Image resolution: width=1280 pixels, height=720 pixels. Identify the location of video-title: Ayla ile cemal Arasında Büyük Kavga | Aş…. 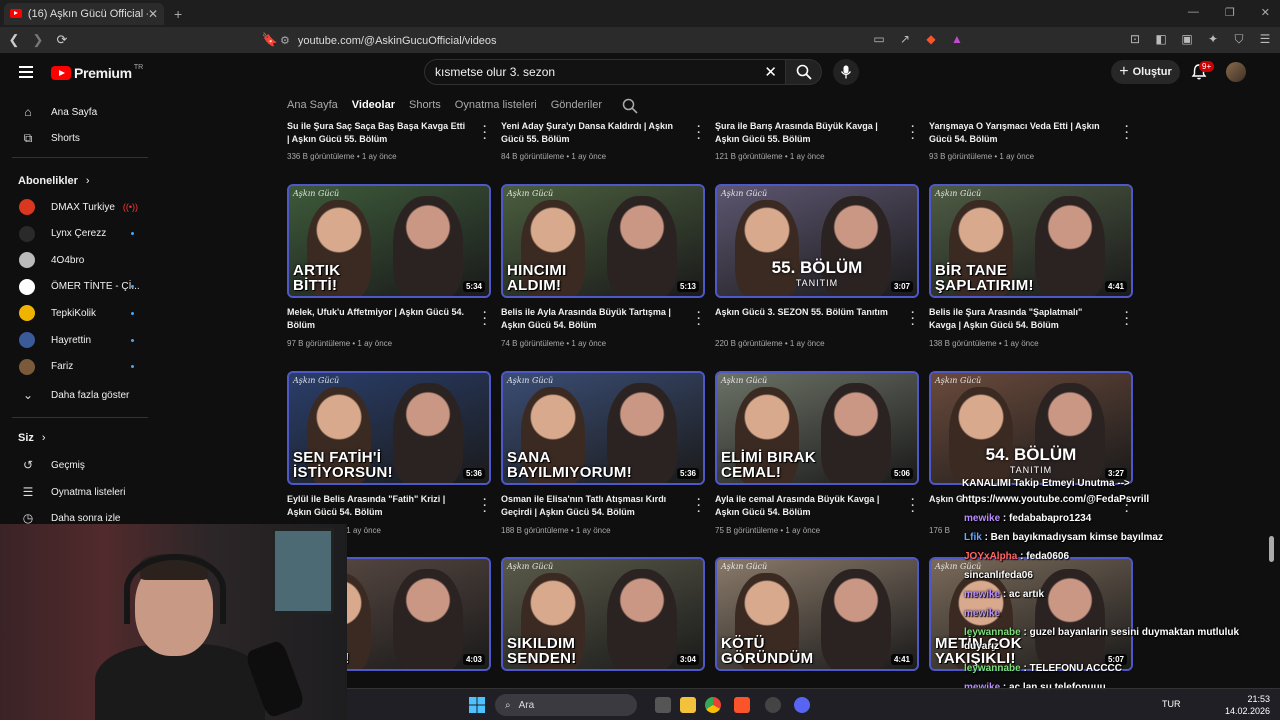
(806, 506).